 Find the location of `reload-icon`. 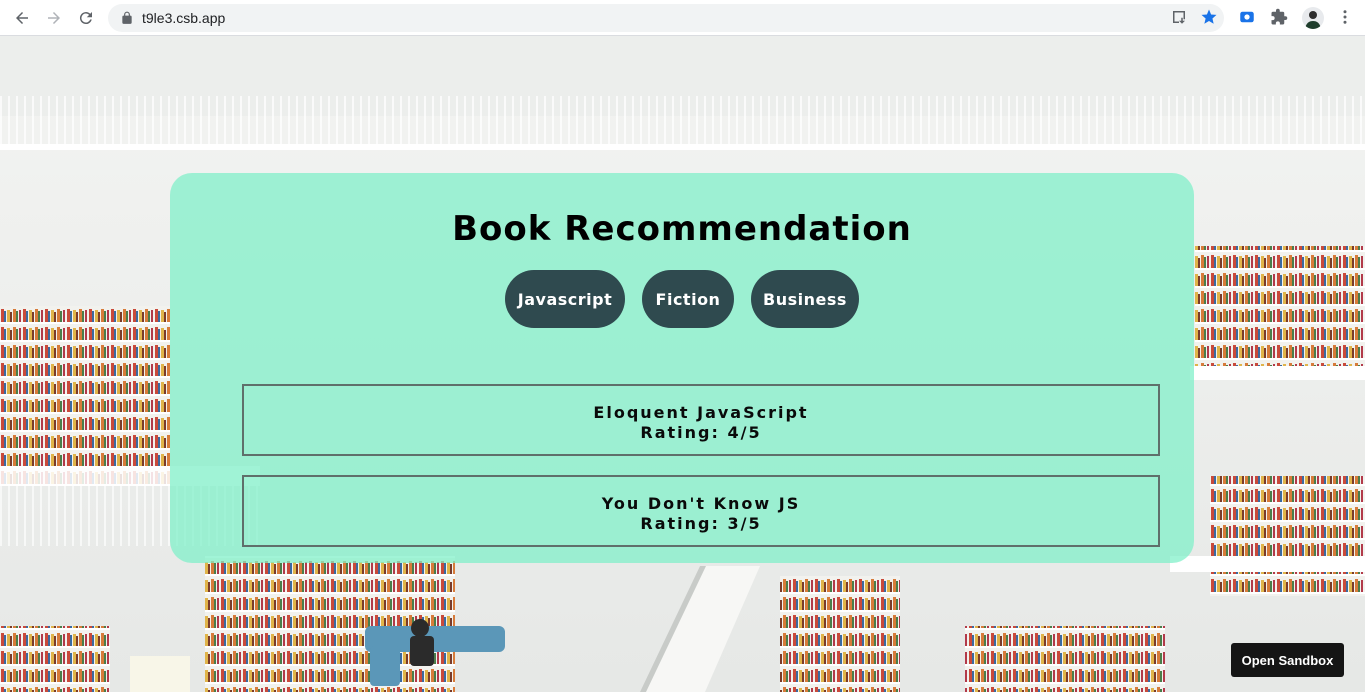

reload-icon is located at coordinates (85, 17).